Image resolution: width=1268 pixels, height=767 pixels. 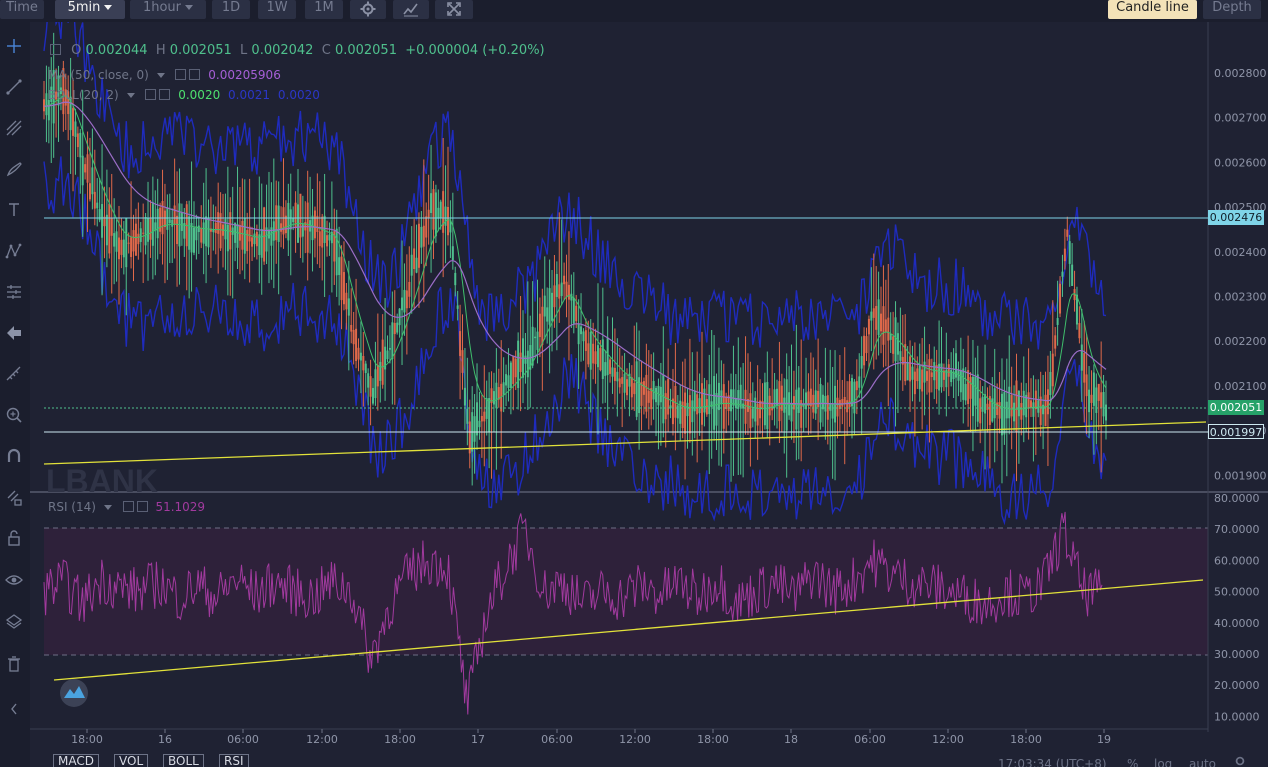 I want to click on boll-label: BOLL(20, 2), so click(x=83, y=95).